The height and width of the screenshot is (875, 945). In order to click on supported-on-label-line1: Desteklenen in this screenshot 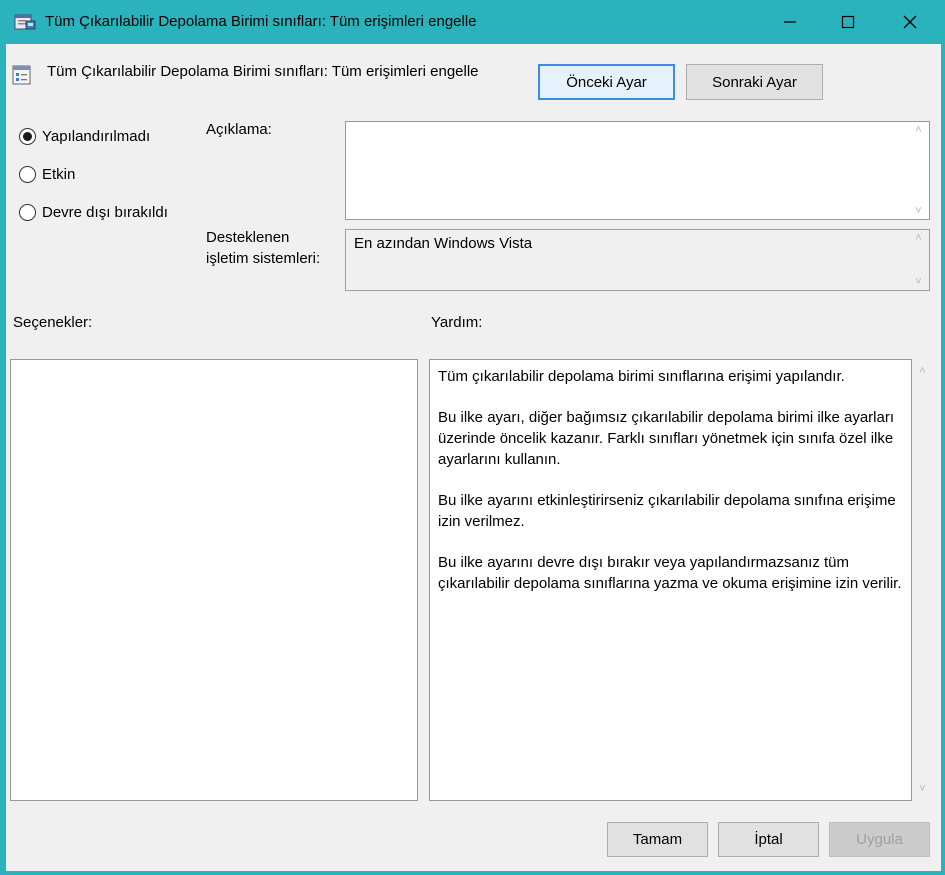, I will do `click(248, 237)`.